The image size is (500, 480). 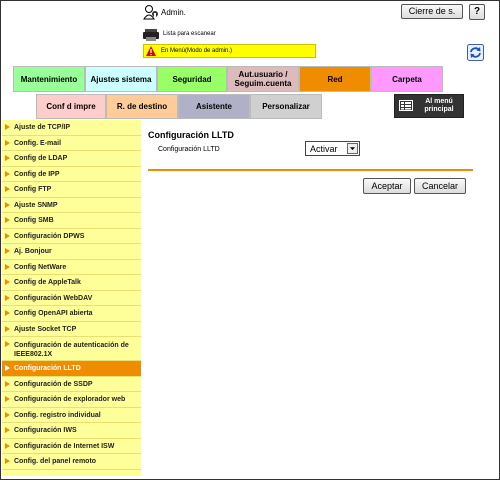 I want to click on sidebar-item-socket-tcp: Ajuste Socket TCP, so click(x=71, y=329).